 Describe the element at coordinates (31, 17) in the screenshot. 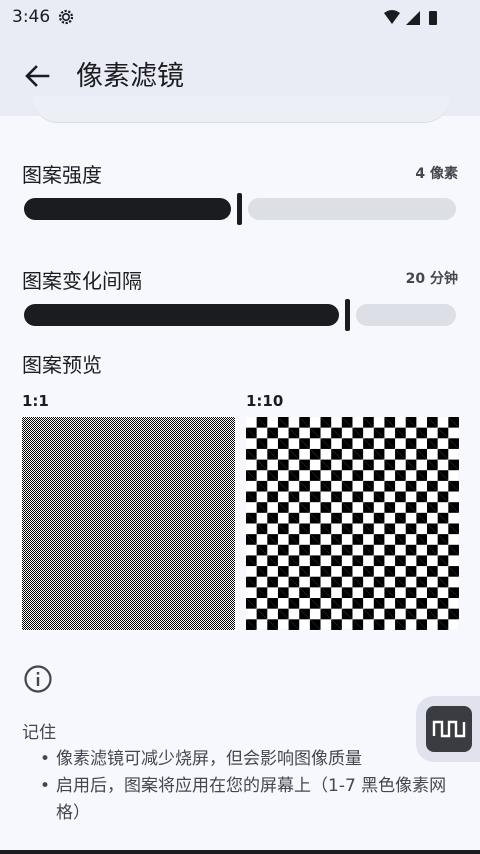

I see `status-time: 3:46` at that location.